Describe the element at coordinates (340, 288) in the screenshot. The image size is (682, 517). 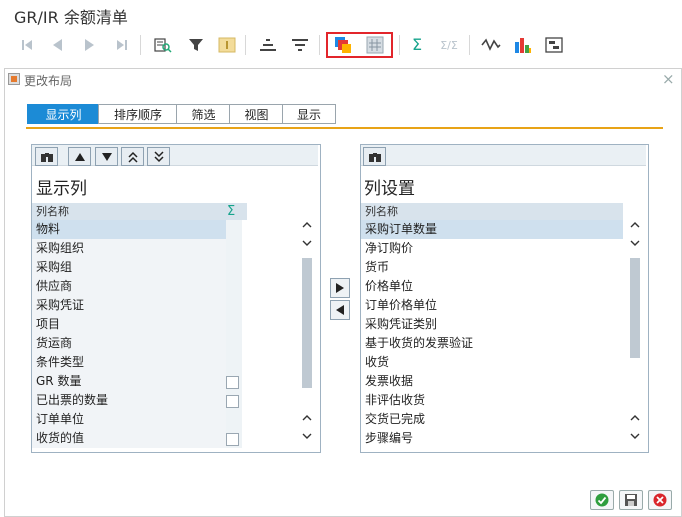
I see `move-right-button` at that location.